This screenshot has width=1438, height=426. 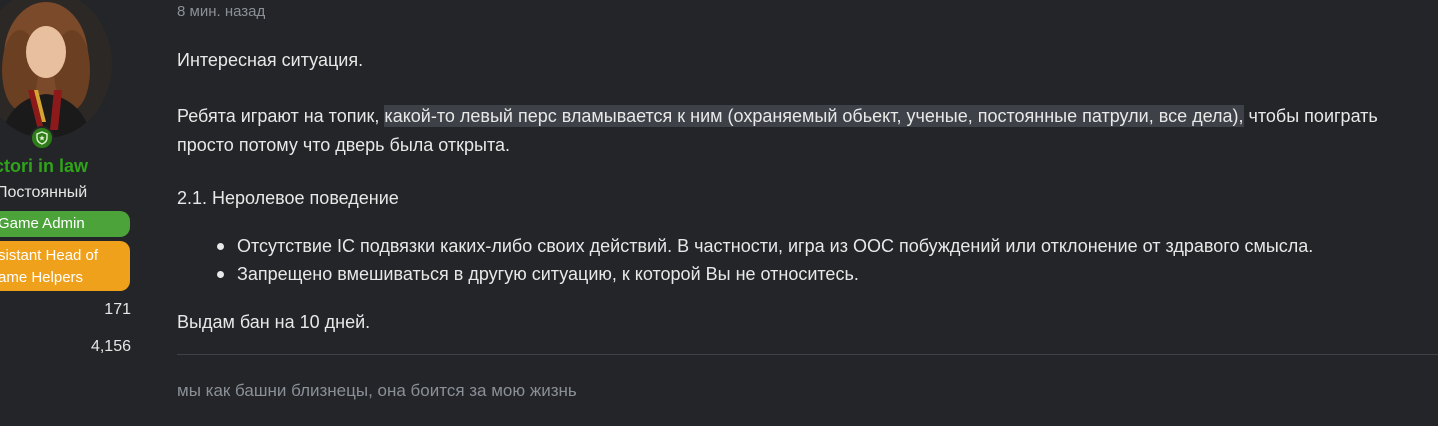 I want to click on role-banner-line: sistant Head of, so click(x=49, y=255).